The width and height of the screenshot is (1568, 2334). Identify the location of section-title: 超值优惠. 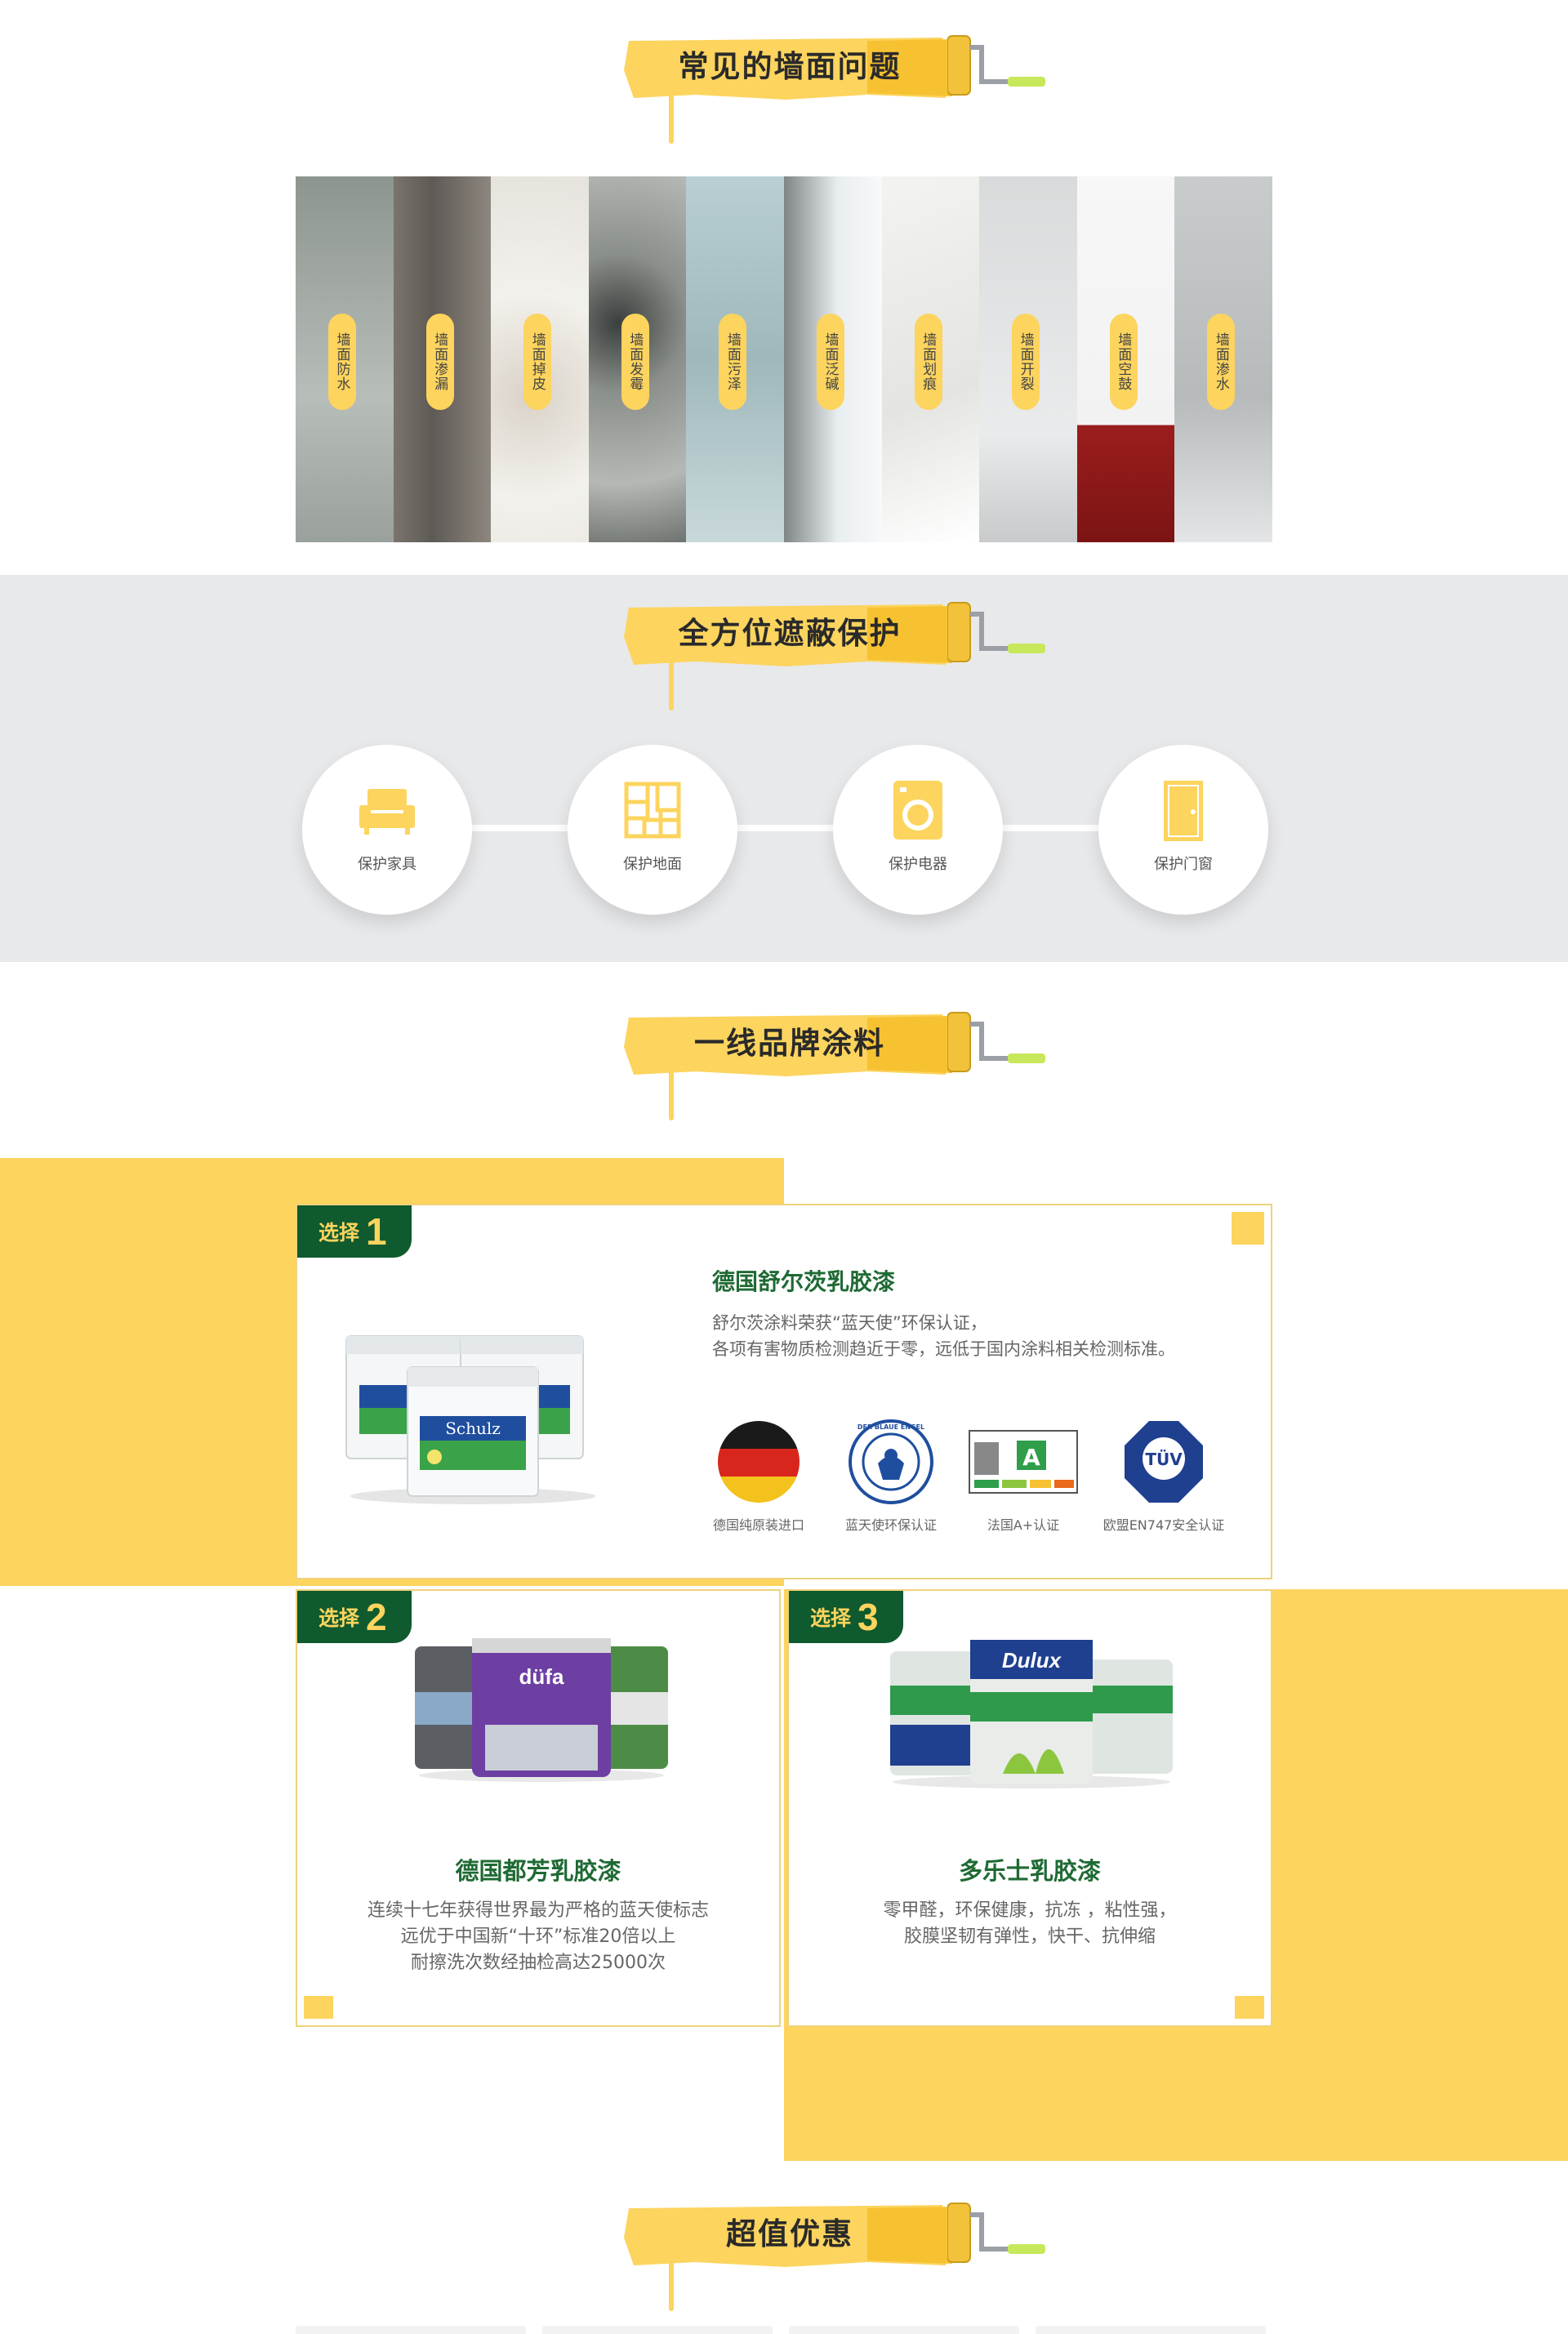
(789, 2234).